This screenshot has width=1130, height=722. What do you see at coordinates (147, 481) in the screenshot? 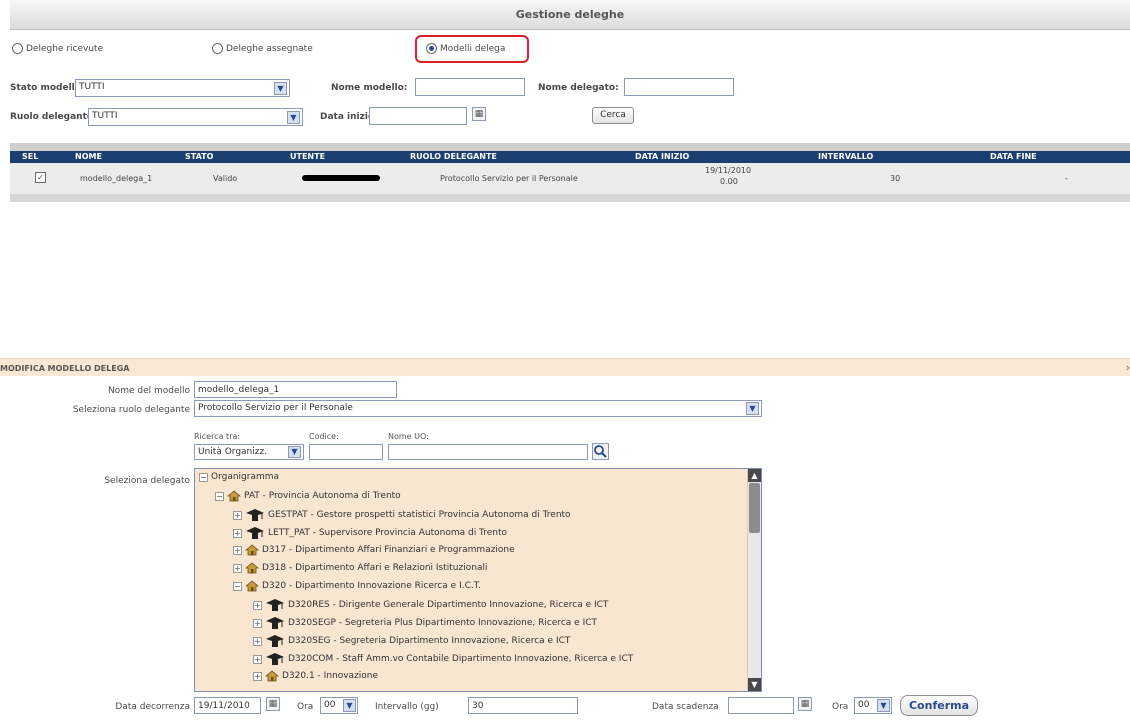
I see `seleziona-delegato-label: Seleziona delegato` at bounding box center [147, 481].